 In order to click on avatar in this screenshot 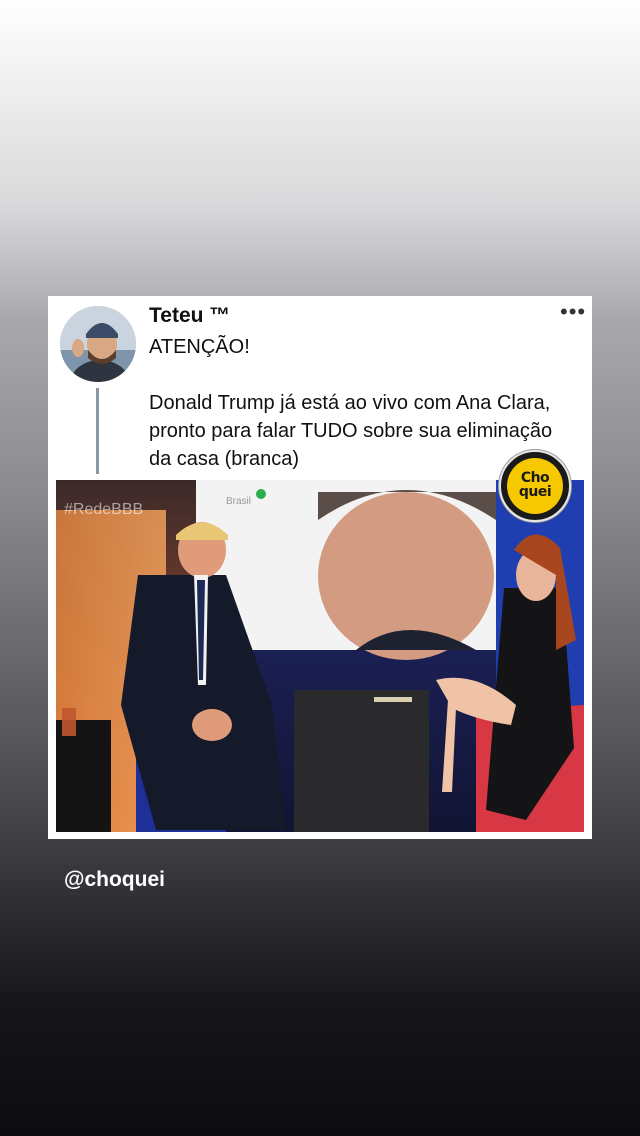, I will do `click(98, 344)`.